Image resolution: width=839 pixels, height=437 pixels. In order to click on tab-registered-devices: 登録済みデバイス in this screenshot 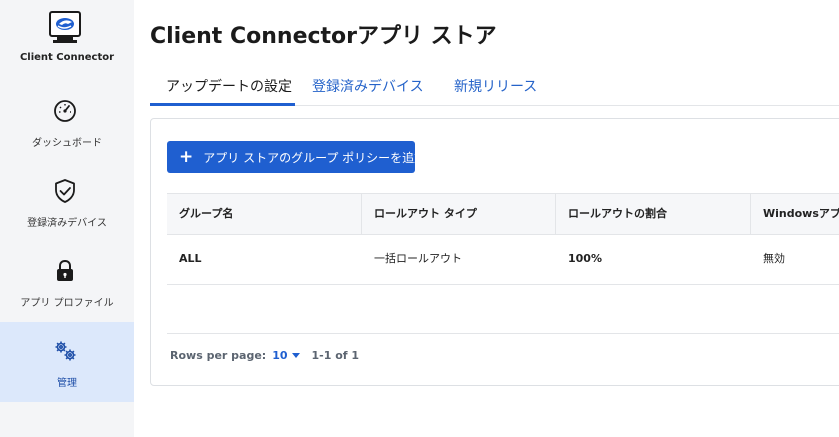, I will do `click(368, 86)`.